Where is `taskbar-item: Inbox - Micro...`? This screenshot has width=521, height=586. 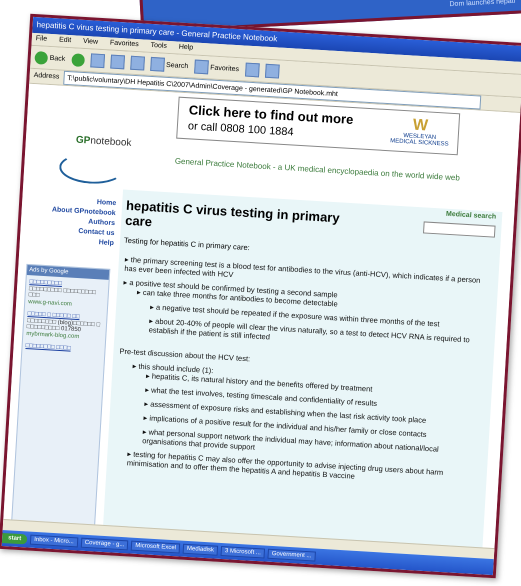 taskbar-item: Inbox - Micro... is located at coordinates (54, 541).